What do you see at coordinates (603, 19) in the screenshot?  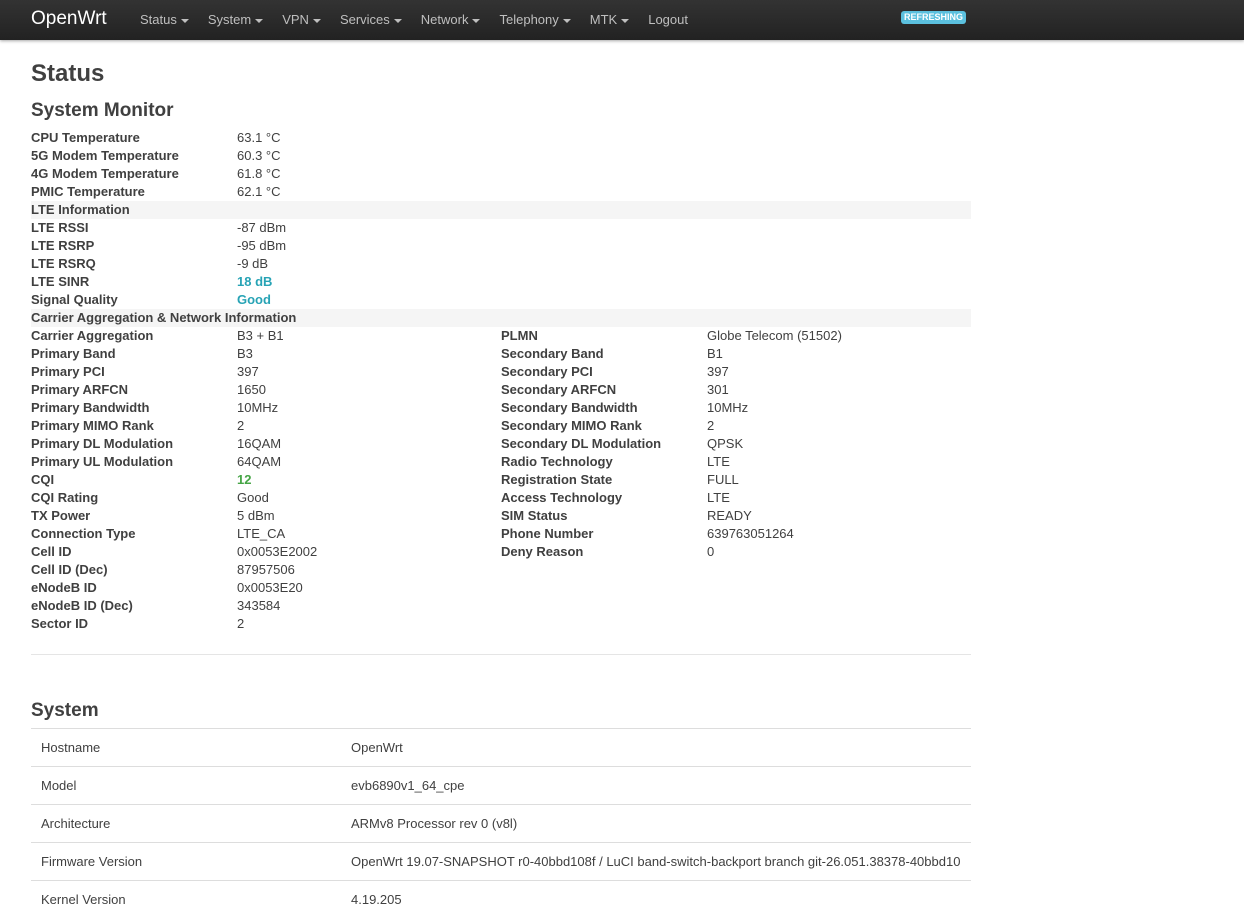 I see `menu-mtk-label: MTK` at bounding box center [603, 19].